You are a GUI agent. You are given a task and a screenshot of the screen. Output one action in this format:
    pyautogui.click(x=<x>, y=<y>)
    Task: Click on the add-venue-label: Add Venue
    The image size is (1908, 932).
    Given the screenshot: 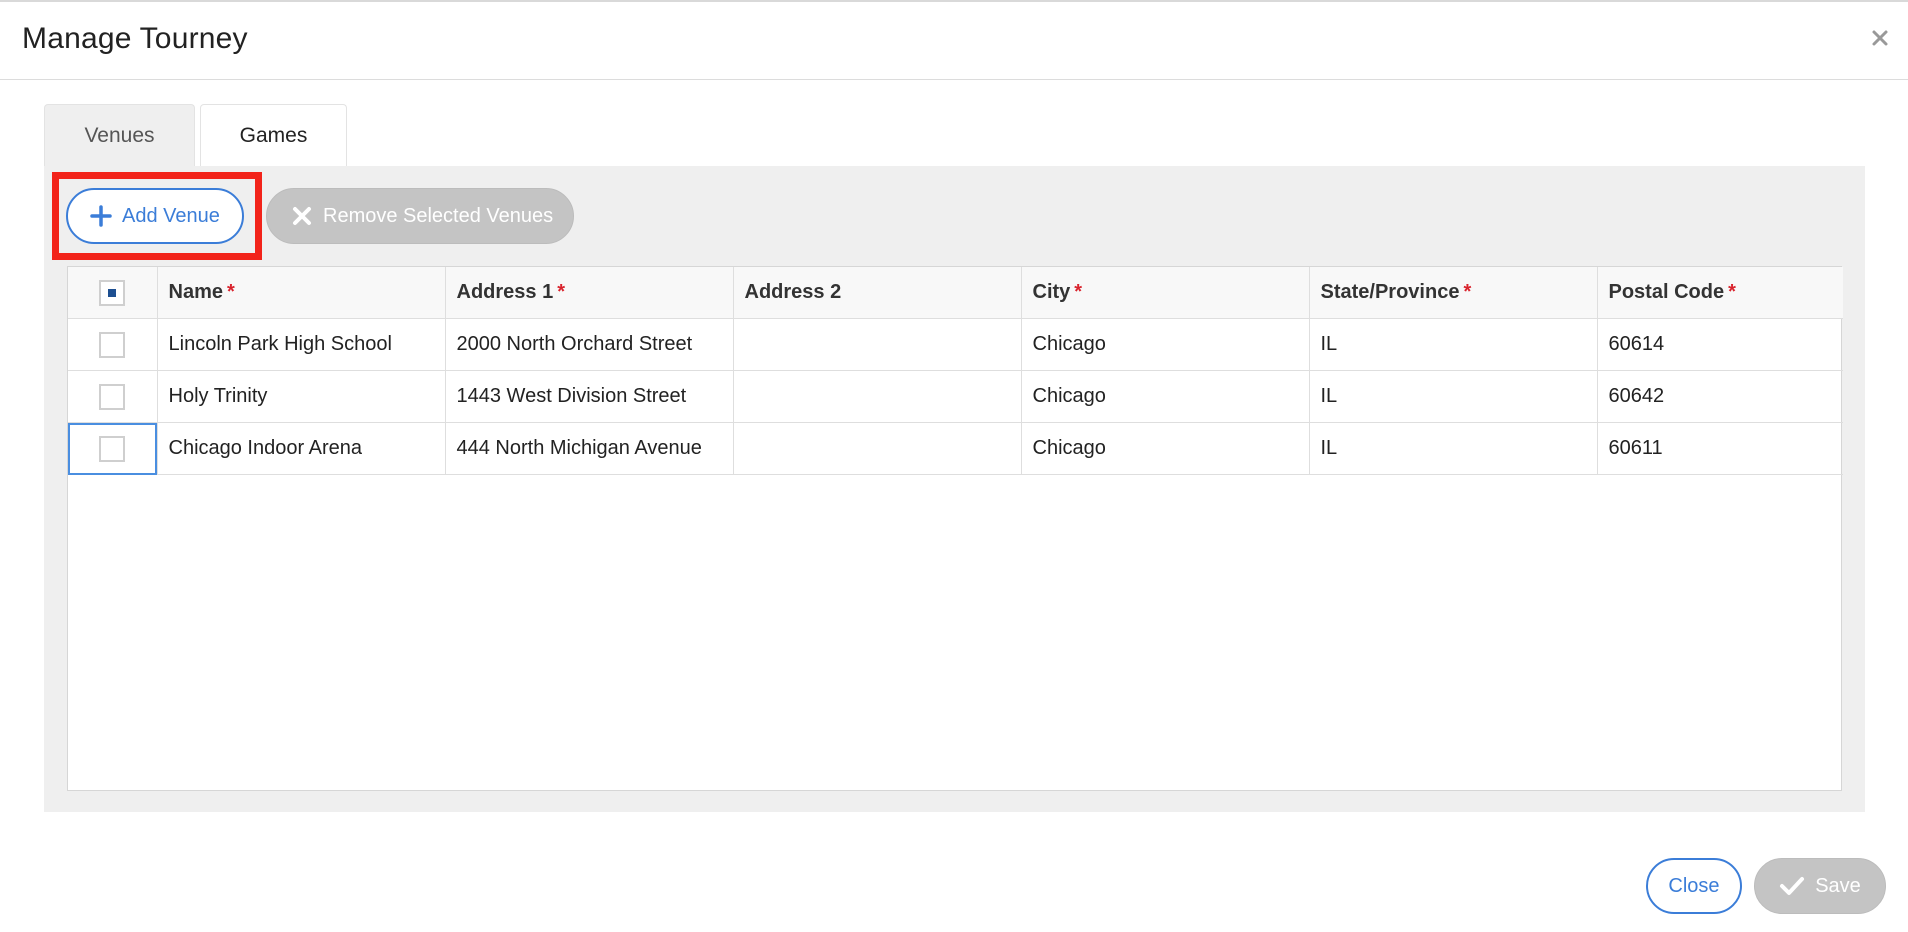 What is the action you would take?
    pyautogui.click(x=171, y=215)
    